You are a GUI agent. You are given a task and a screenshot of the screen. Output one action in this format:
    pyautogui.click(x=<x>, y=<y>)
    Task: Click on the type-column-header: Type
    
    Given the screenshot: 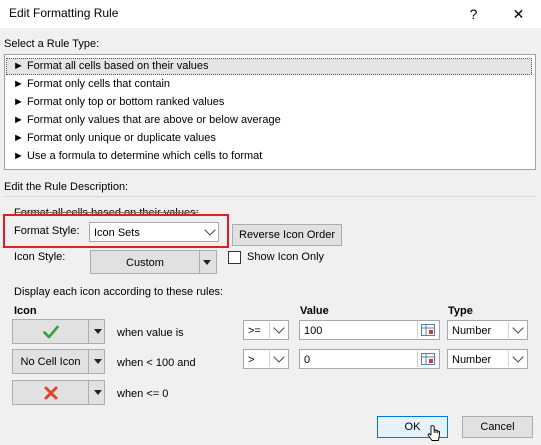 What is the action you would take?
    pyautogui.click(x=460, y=311)
    